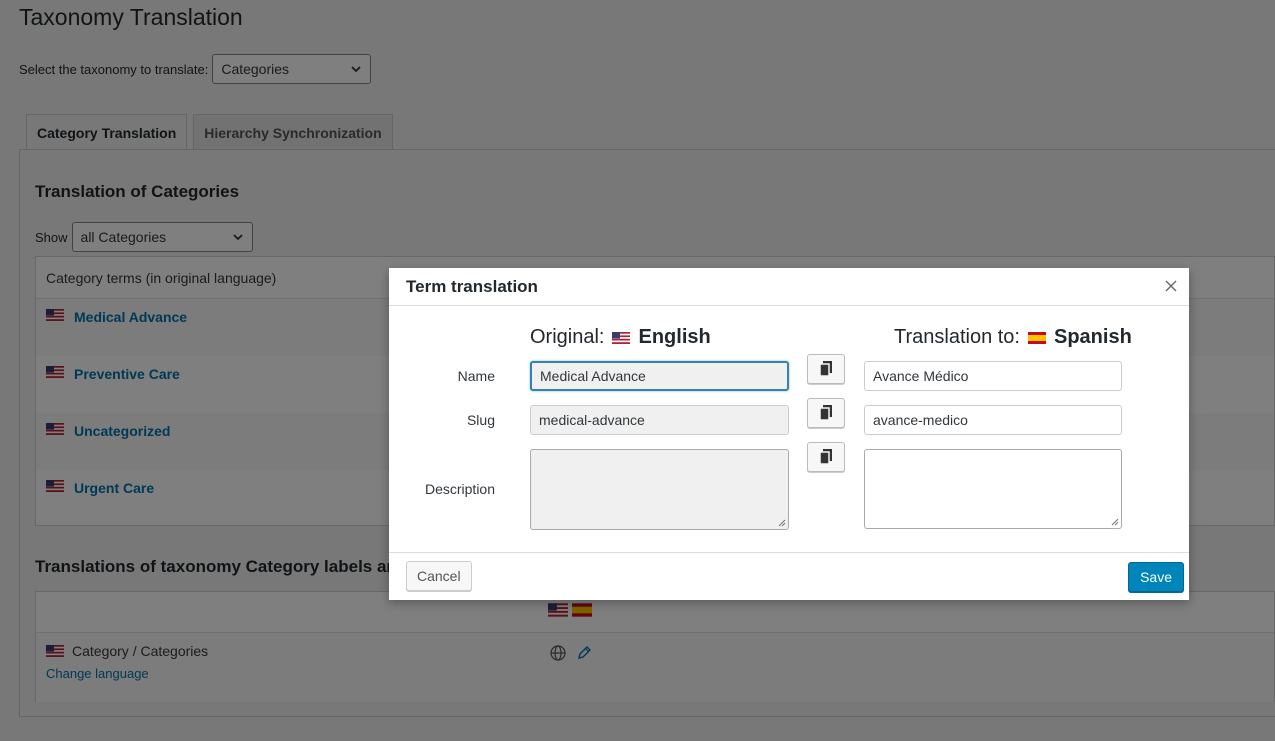  I want to click on copy-name-button, so click(826, 369).